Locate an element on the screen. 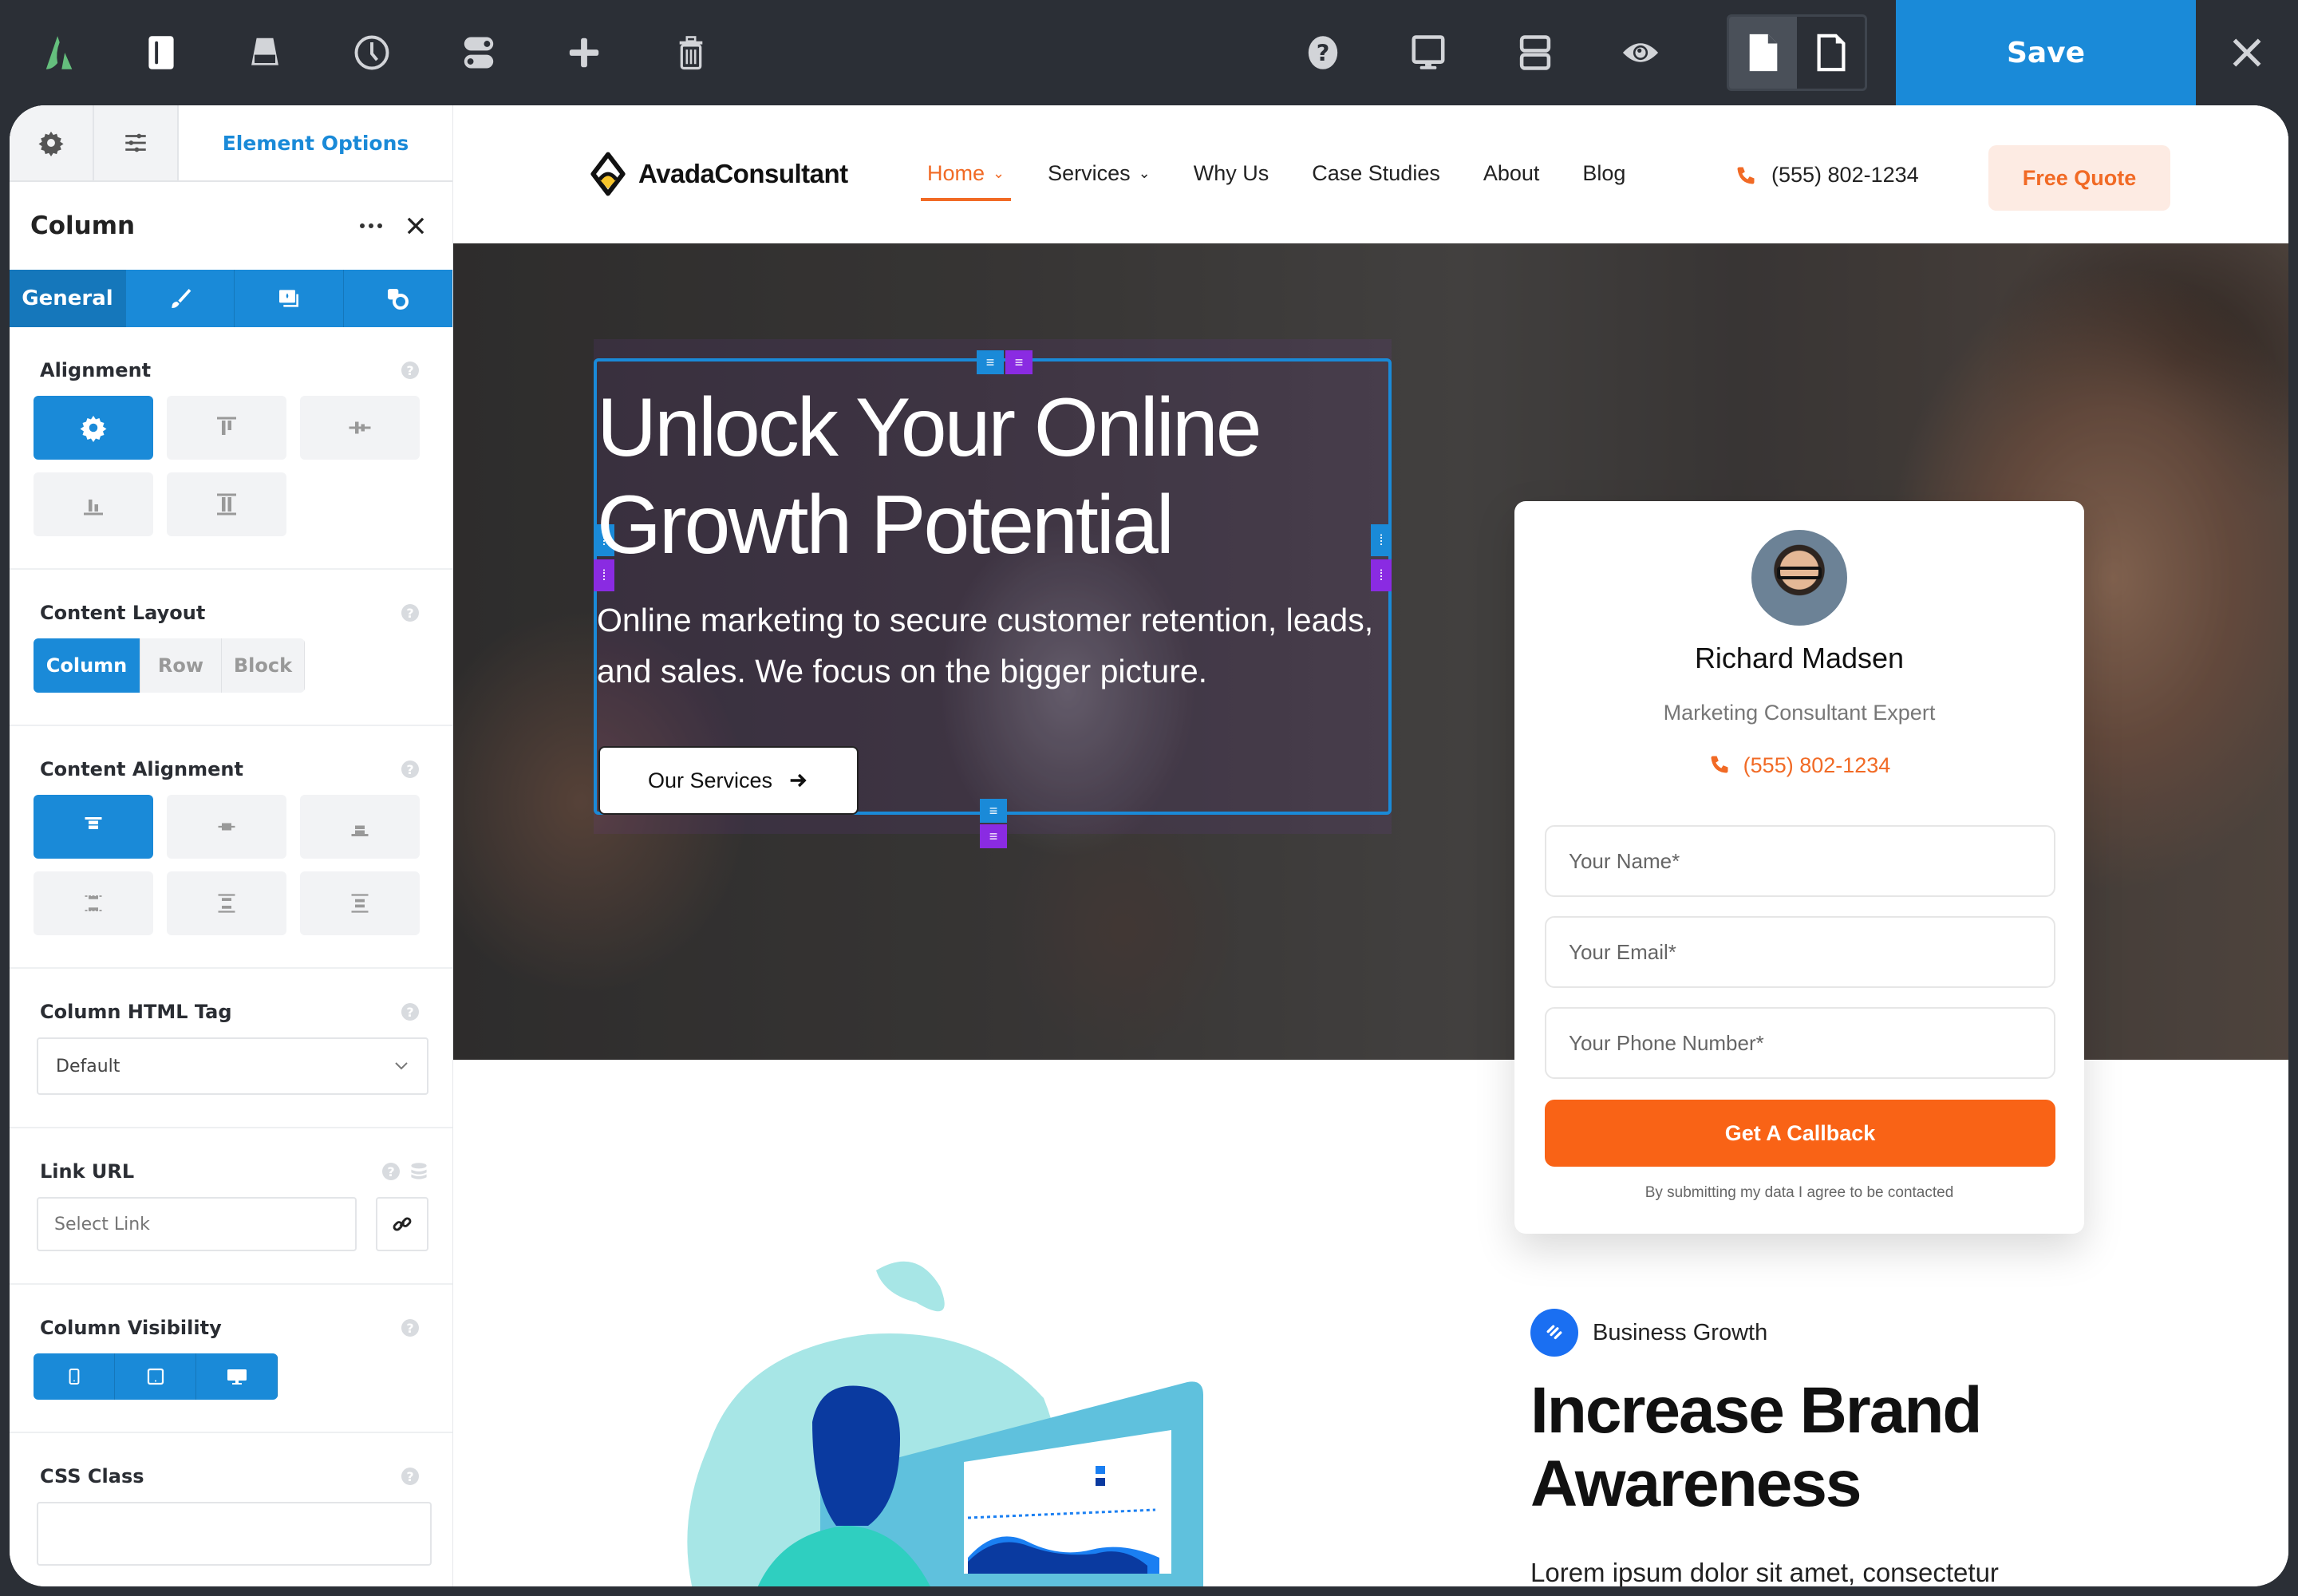 The height and width of the screenshot is (1596, 2298). history-clock-icon is located at coordinates (372, 52).